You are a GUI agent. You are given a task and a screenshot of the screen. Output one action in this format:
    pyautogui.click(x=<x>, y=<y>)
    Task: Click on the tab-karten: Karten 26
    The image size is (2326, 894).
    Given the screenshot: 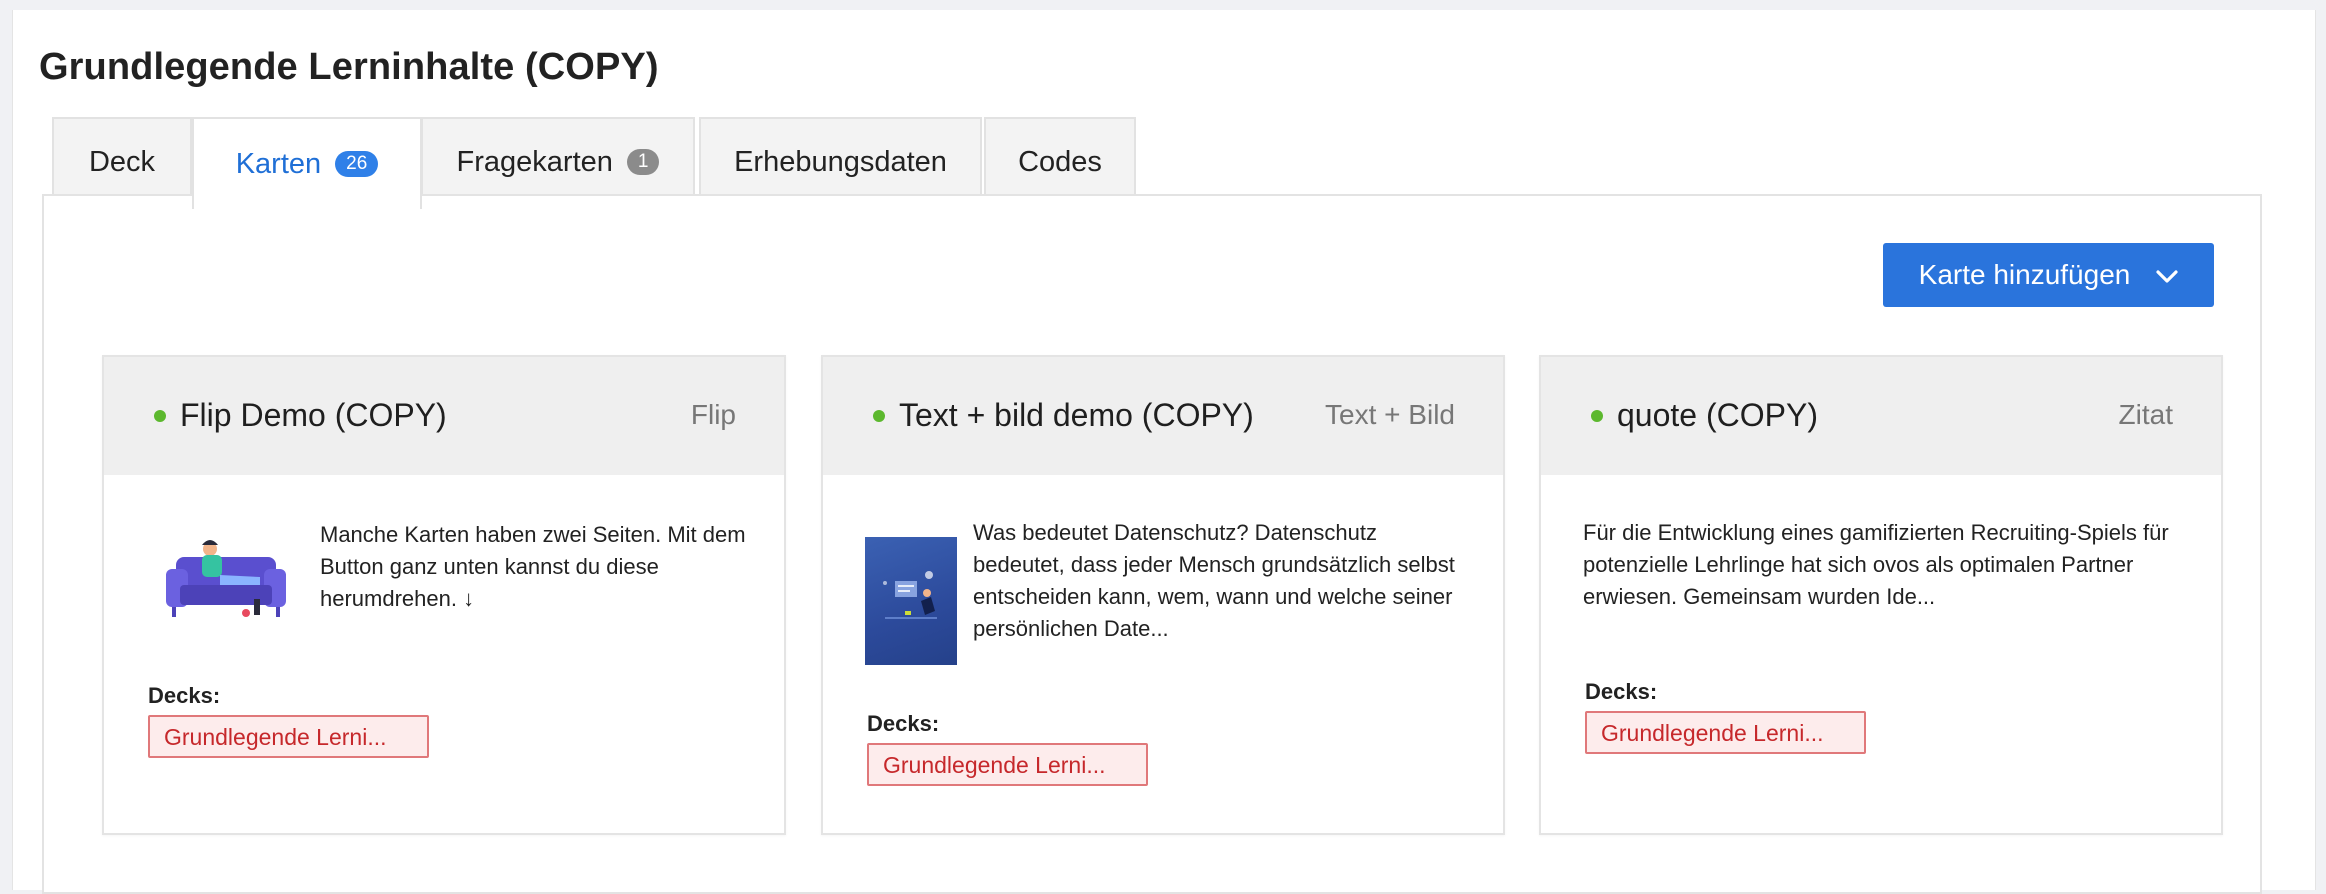 What is the action you would take?
    pyautogui.click(x=307, y=163)
    